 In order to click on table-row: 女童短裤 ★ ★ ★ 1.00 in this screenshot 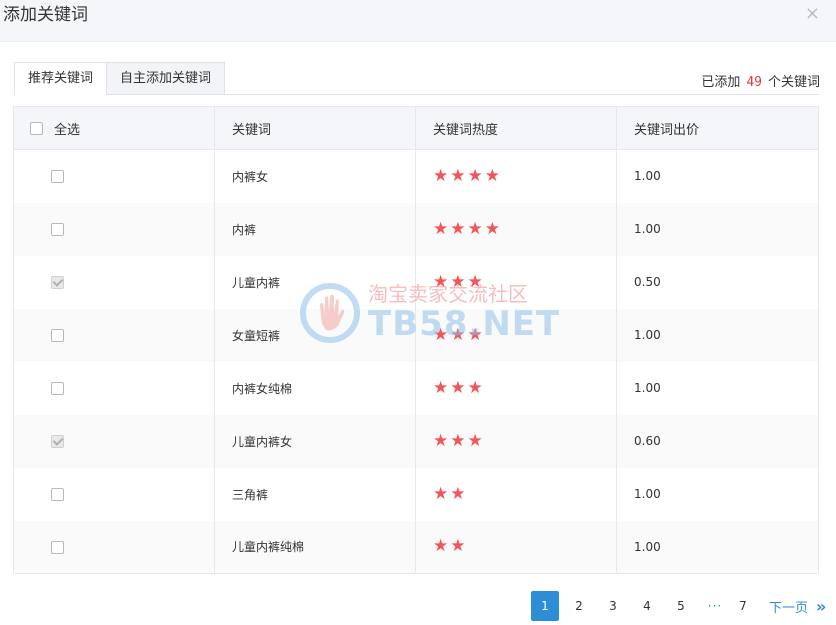, I will do `click(416, 335)`.